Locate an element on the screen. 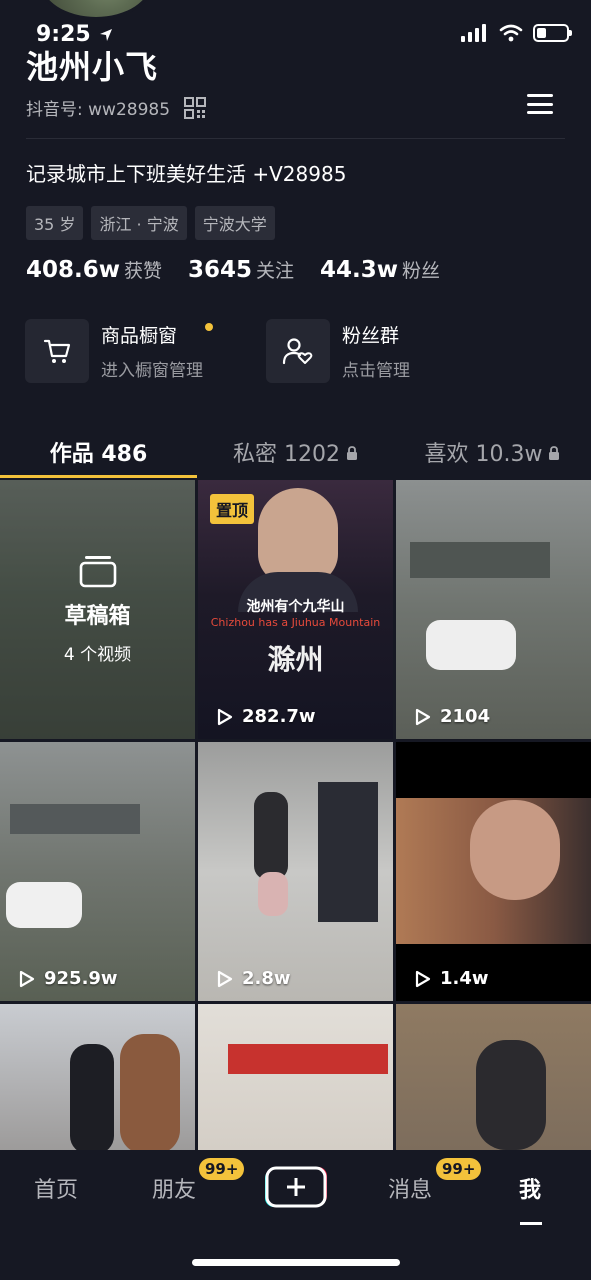 The height and width of the screenshot is (1280, 591). douyin-id-label: 抖音号: ww28985 is located at coordinates (98, 110).